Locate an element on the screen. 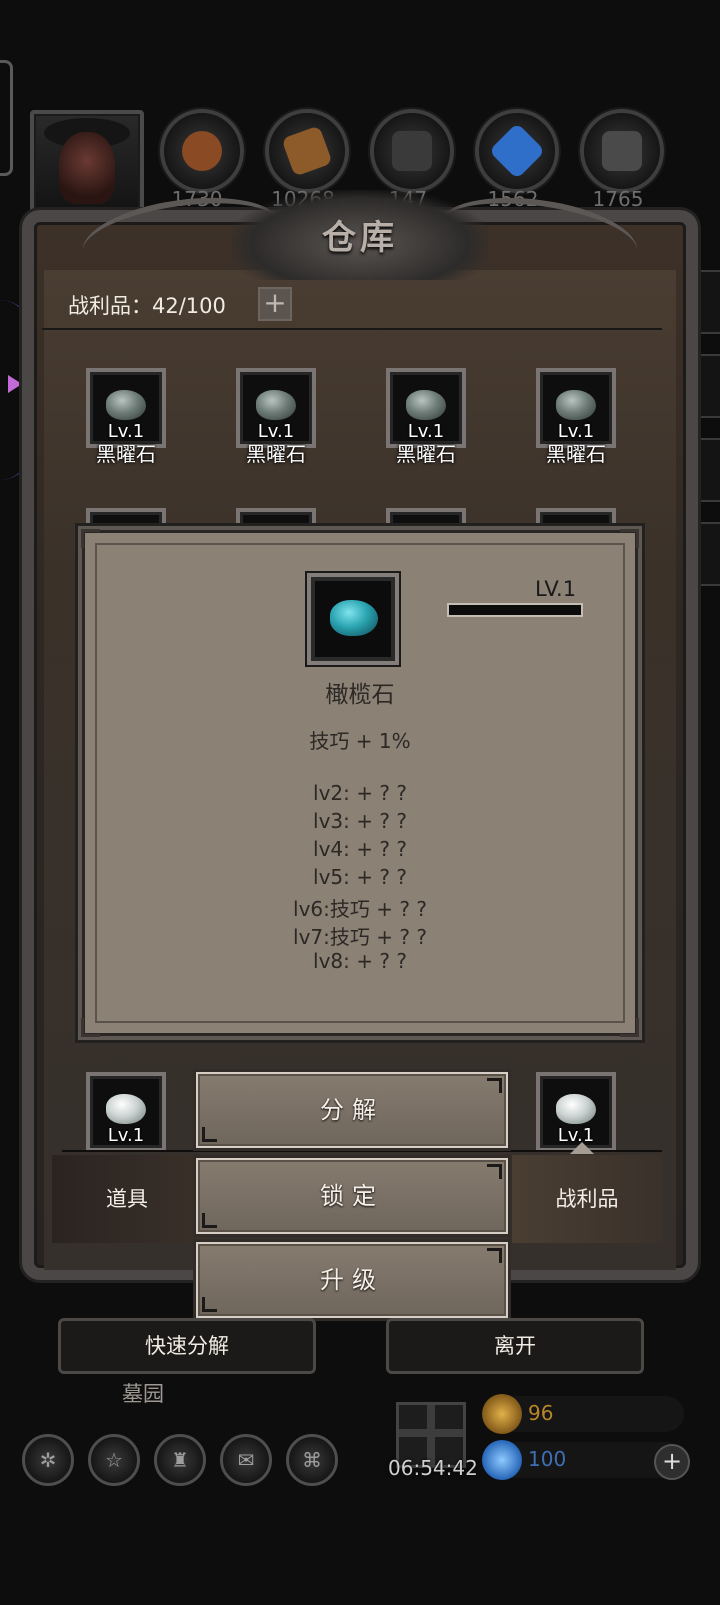  upgrade-label: 升级 is located at coordinates (352, 1280).